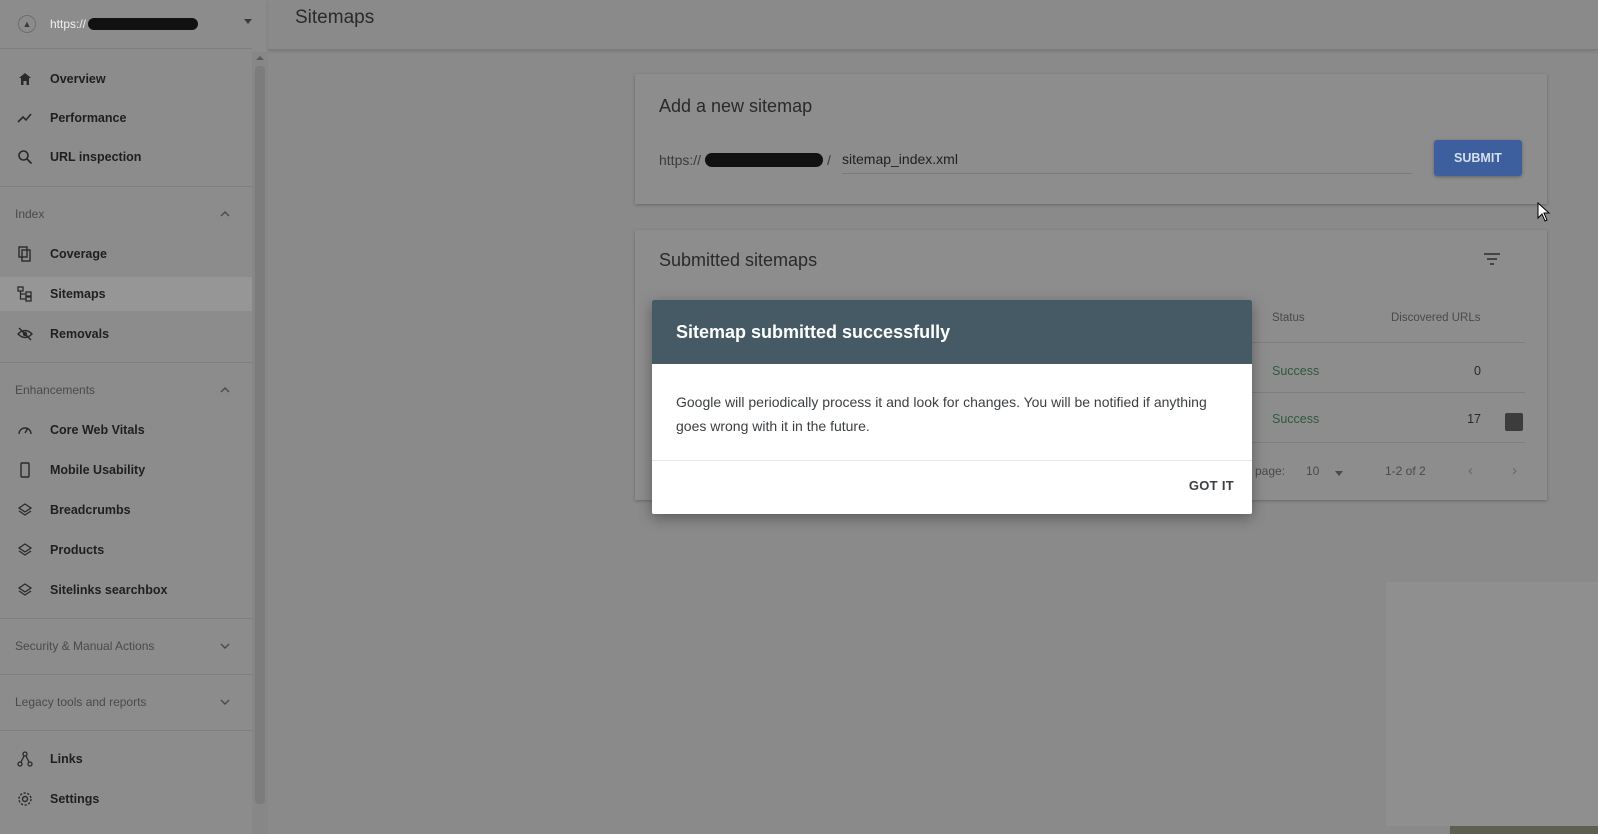 The image size is (1598, 834). I want to click on row-1-status: Success, so click(1296, 371).